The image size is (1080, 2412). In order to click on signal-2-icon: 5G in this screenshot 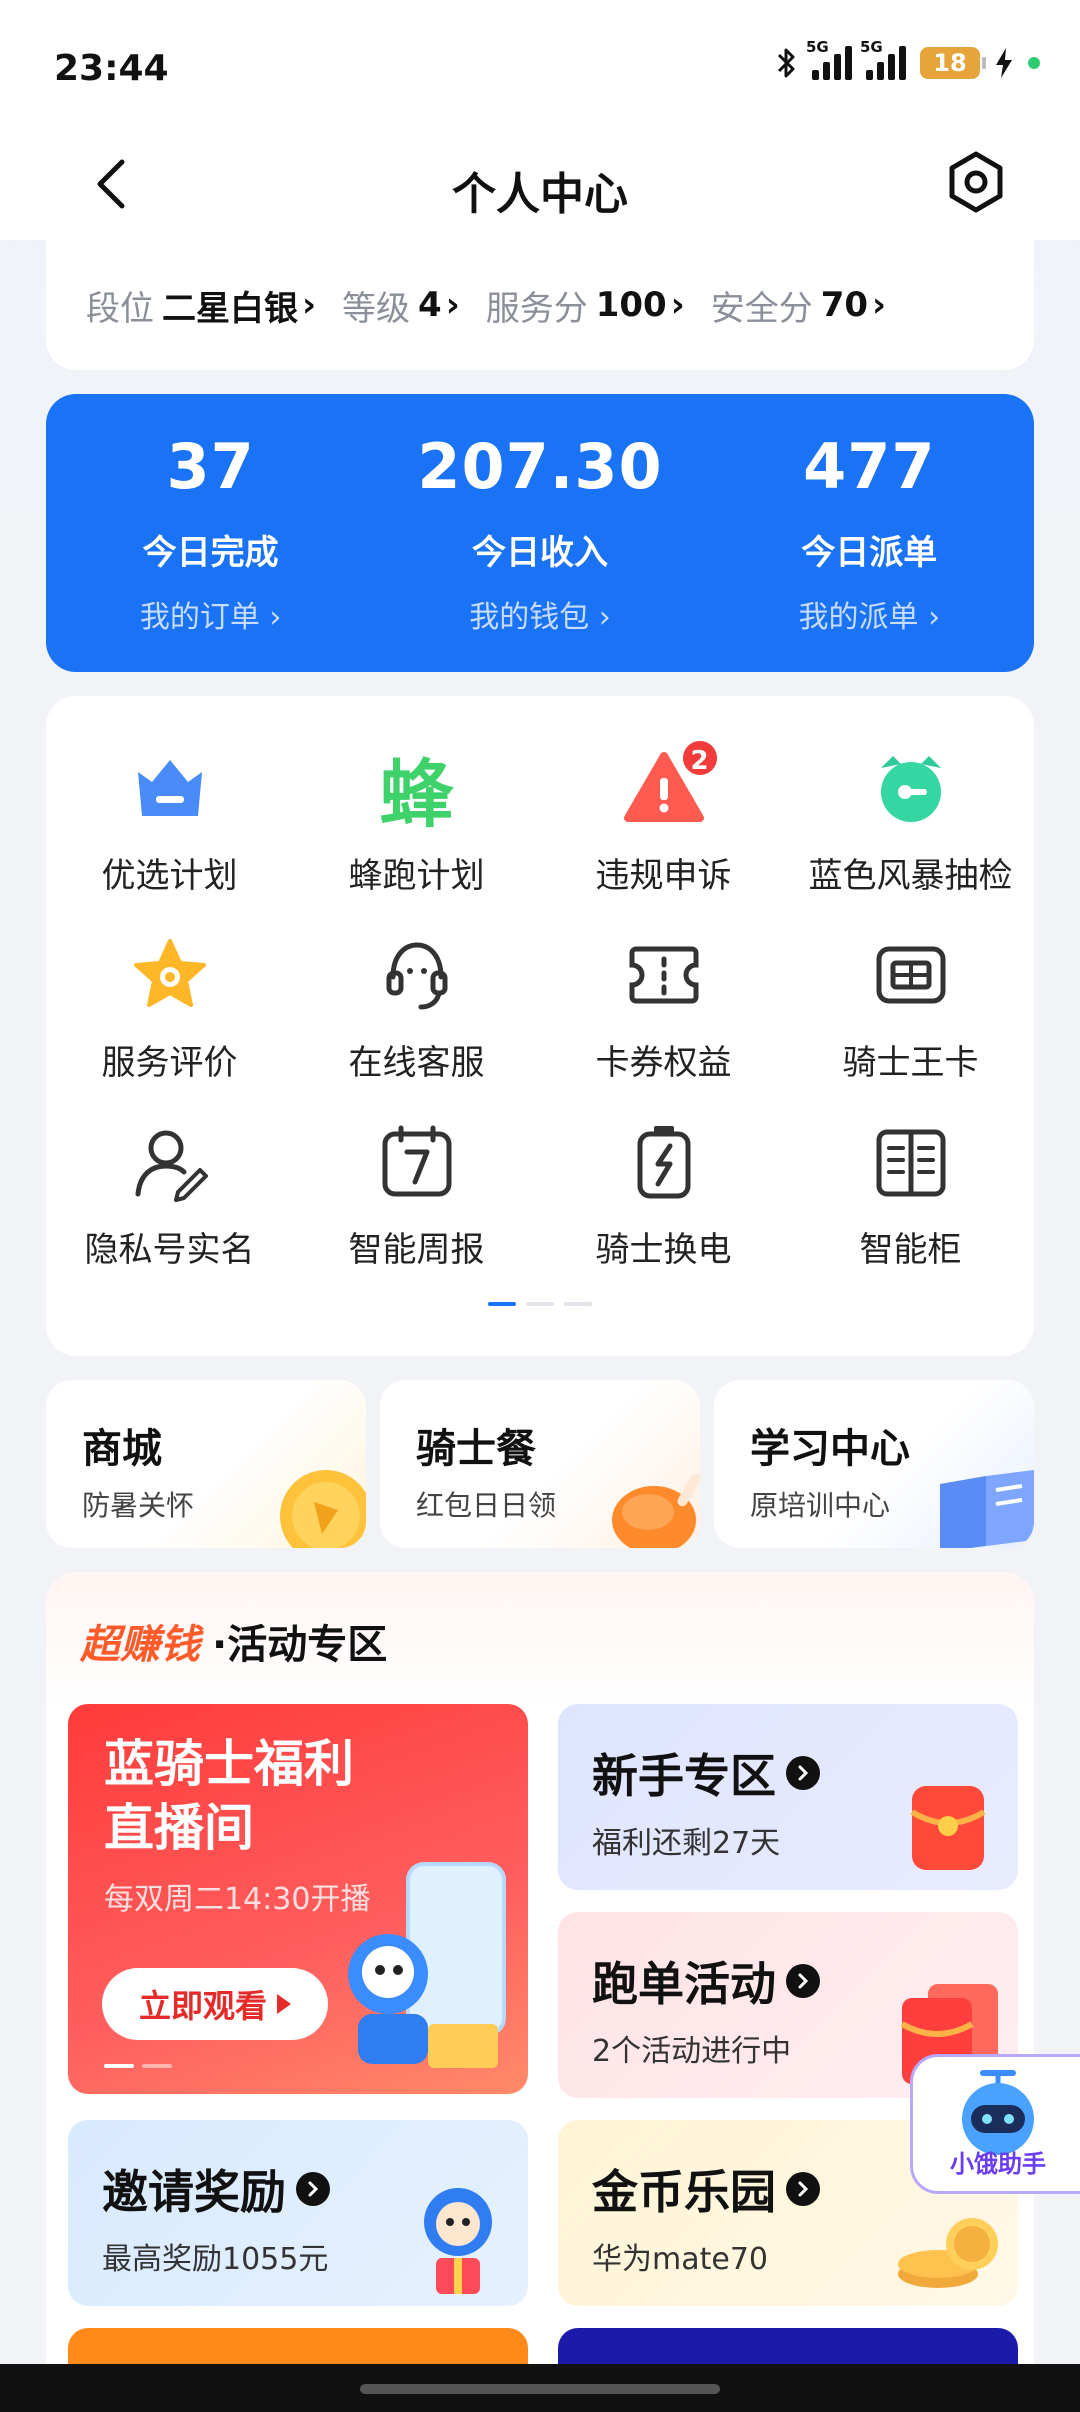, I will do `click(883, 59)`.